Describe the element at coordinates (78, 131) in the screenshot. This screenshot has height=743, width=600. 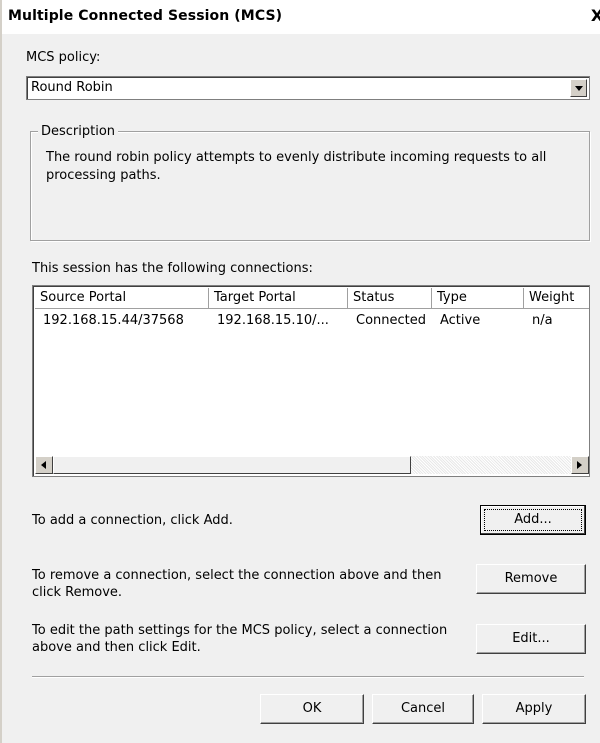
I see `description-legend: Description` at that location.